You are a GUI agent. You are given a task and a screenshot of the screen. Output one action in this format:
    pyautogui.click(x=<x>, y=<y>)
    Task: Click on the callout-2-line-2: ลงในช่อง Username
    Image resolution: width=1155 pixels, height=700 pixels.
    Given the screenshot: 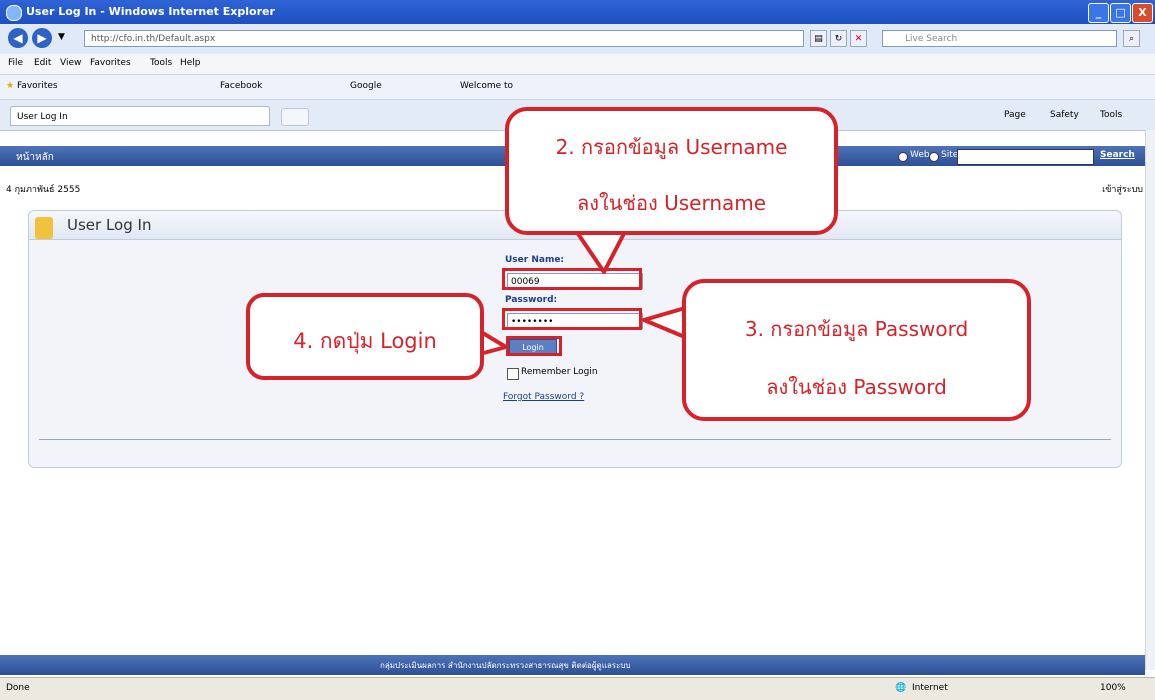 What is the action you would take?
    pyautogui.click(x=671, y=203)
    